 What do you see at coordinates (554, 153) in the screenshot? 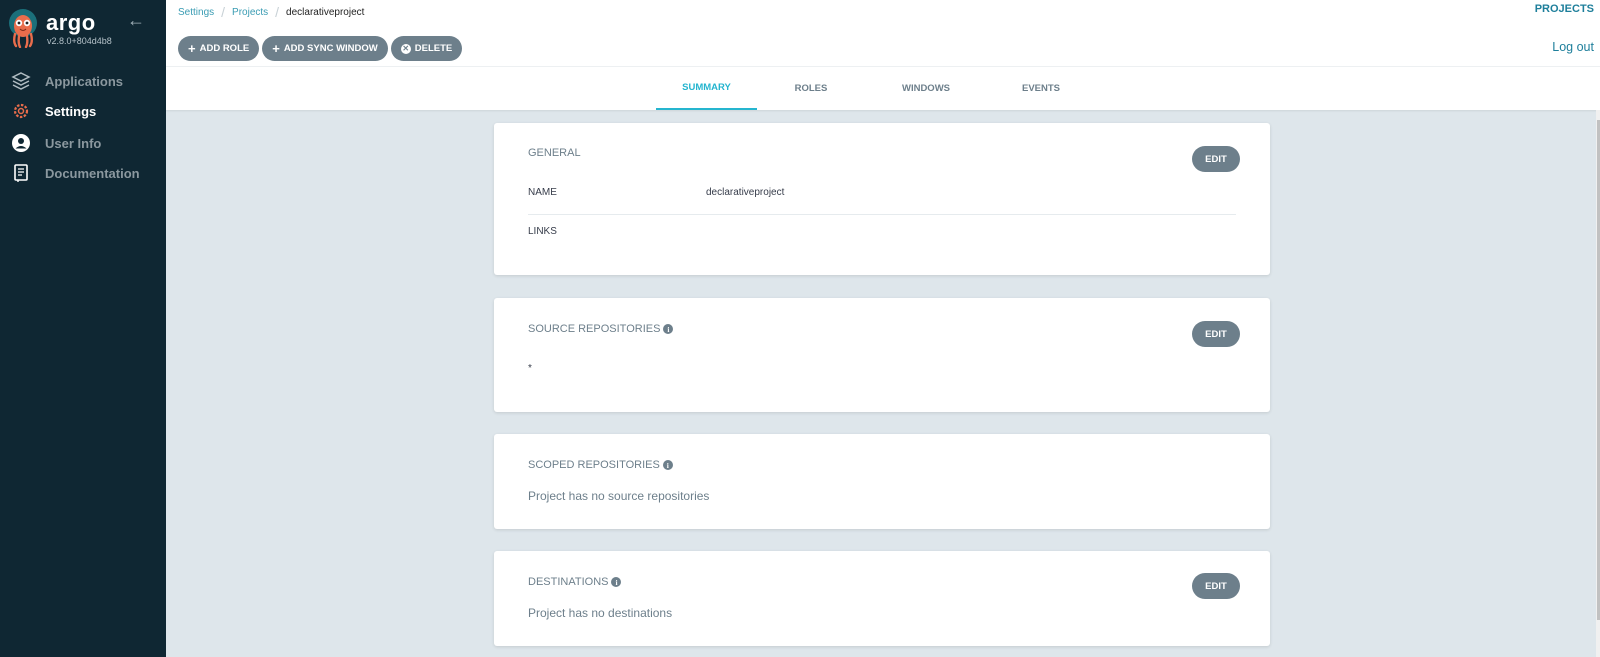
I see `general-title: GENERAL` at bounding box center [554, 153].